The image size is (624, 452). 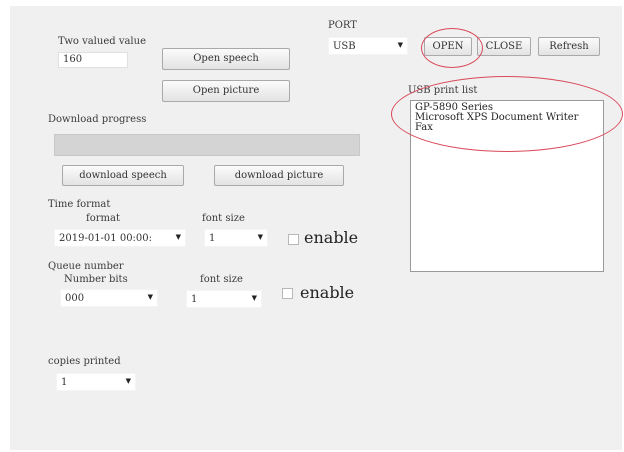 What do you see at coordinates (223, 218) in the screenshot?
I see `time-font-size-label: font size` at bounding box center [223, 218].